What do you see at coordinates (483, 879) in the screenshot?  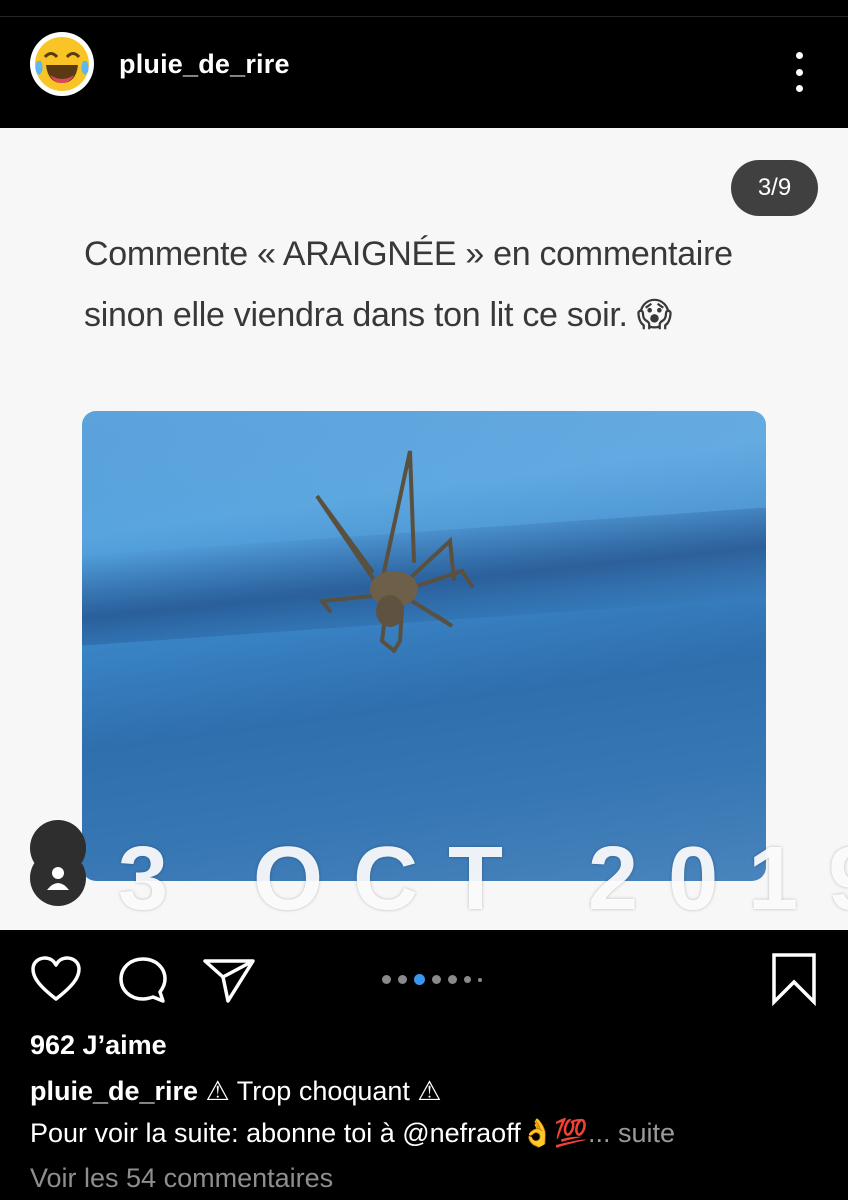 I see `photo-date-stamp: 3 OCT 2019` at bounding box center [483, 879].